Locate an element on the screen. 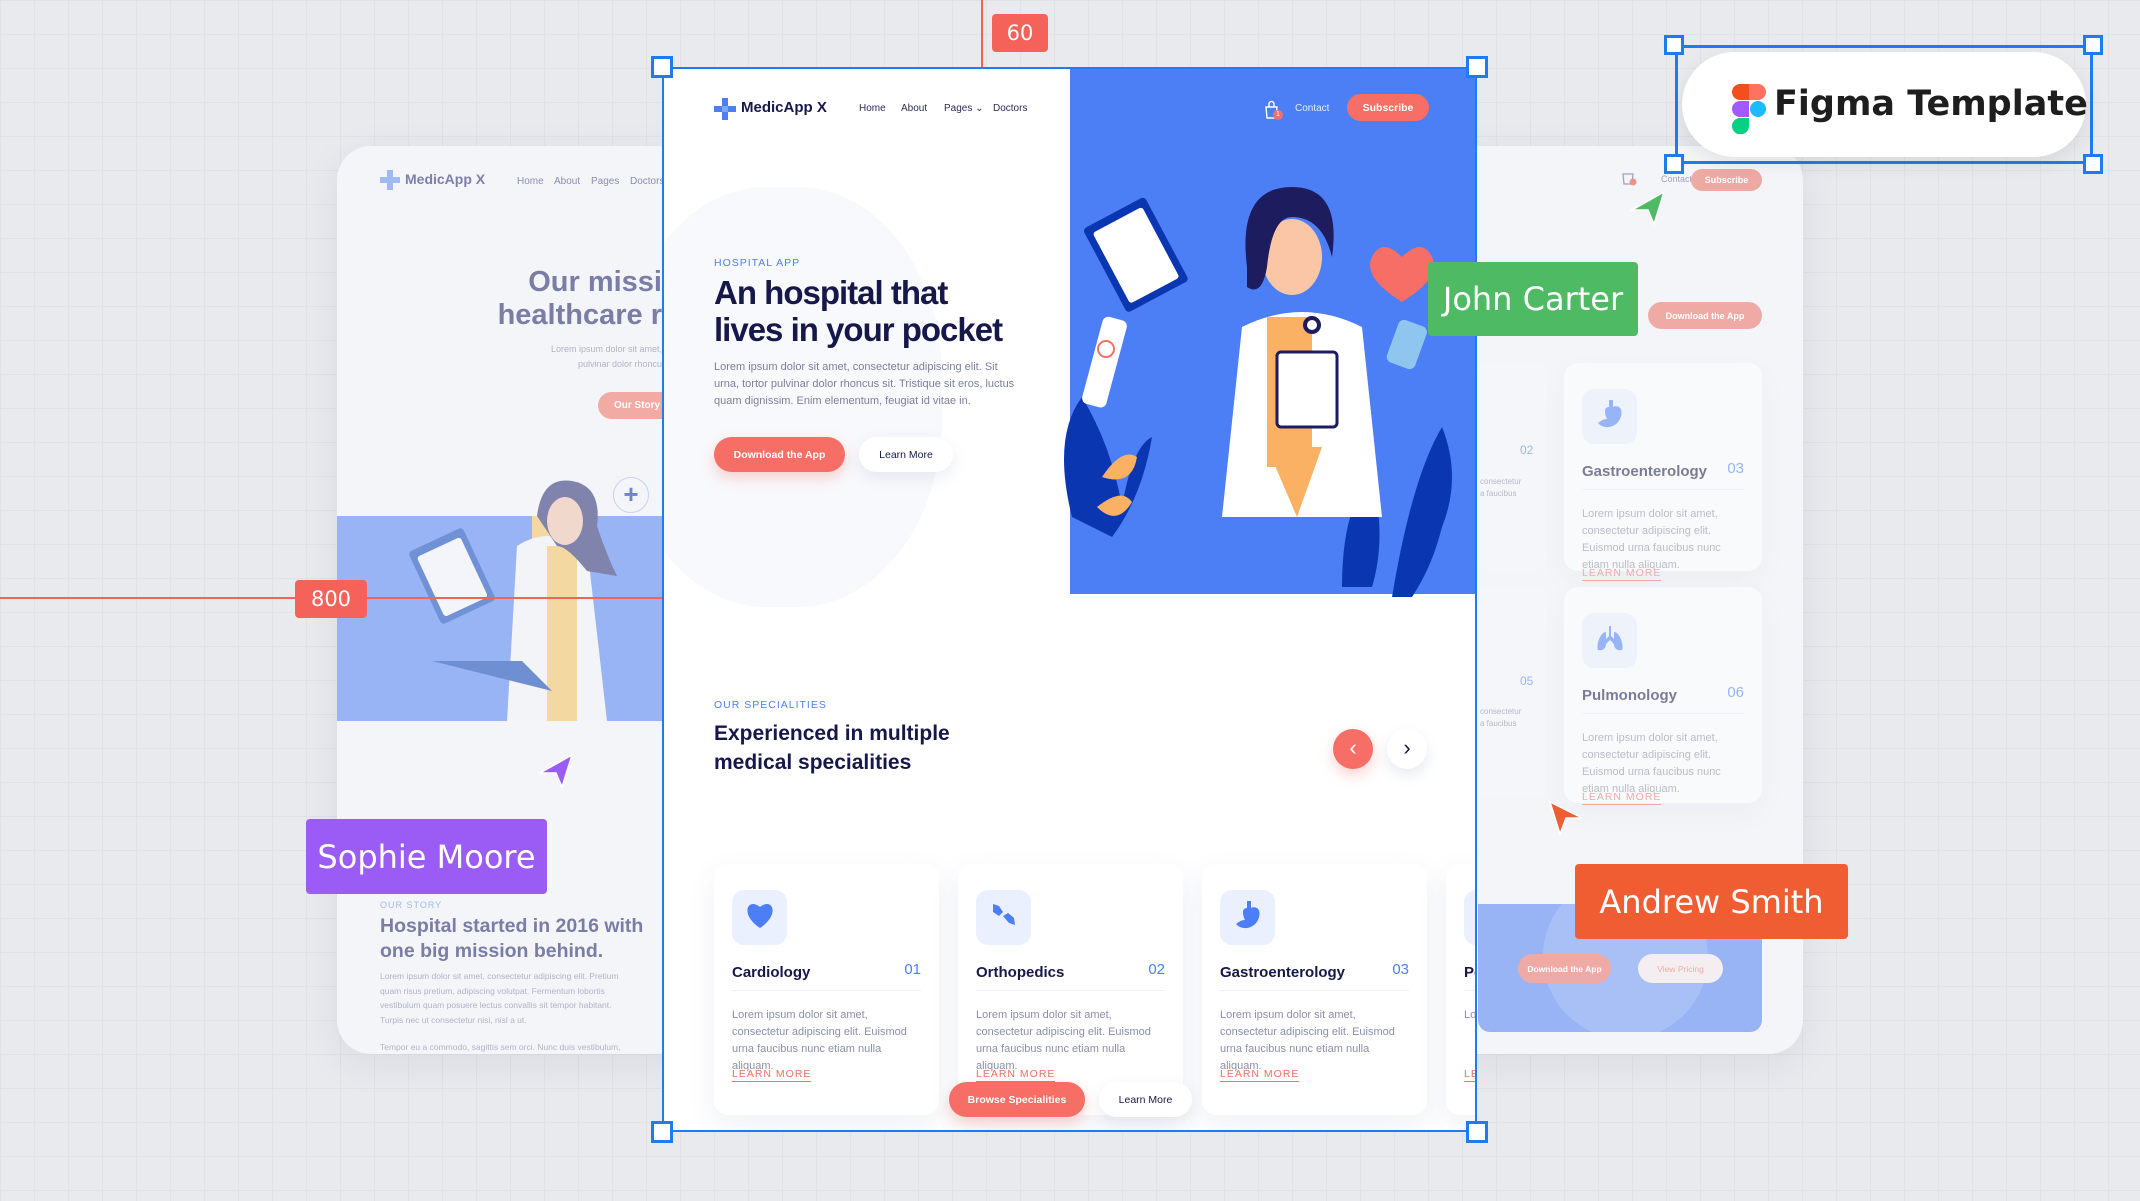 This screenshot has width=2140, height=1201. figma-template-badge: Figma Template is located at coordinates (1884, 104).